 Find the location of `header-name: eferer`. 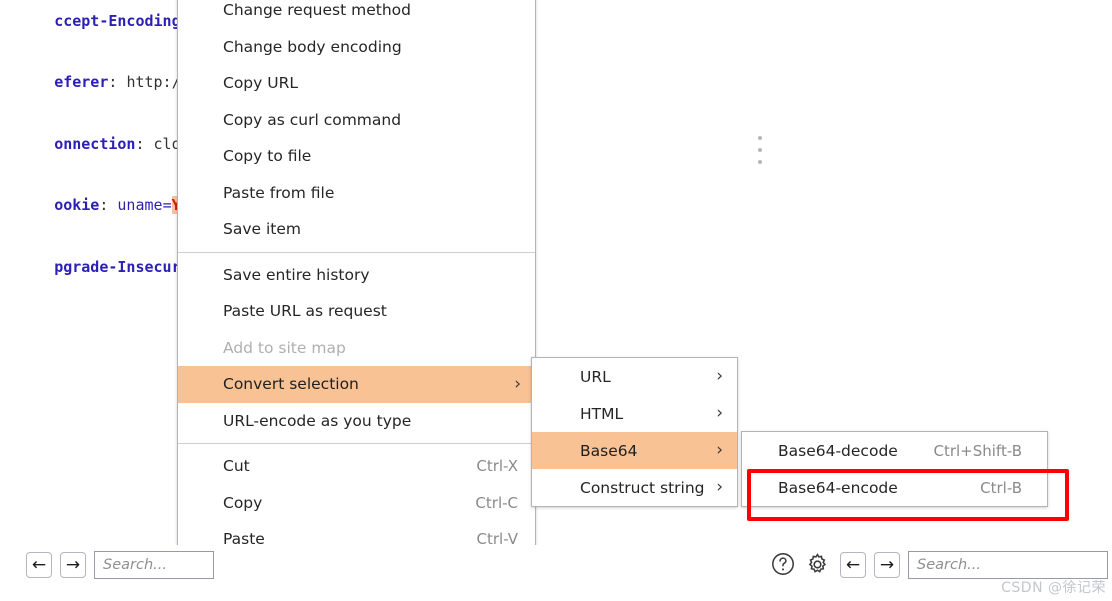

header-name: eferer is located at coordinates (81, 82).